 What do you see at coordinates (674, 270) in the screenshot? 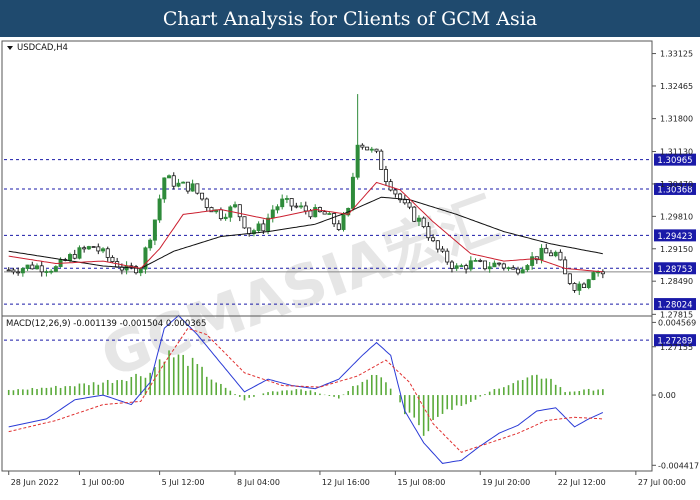
I see `level-label-3: 1.28753` at bounding box center [674, 270].